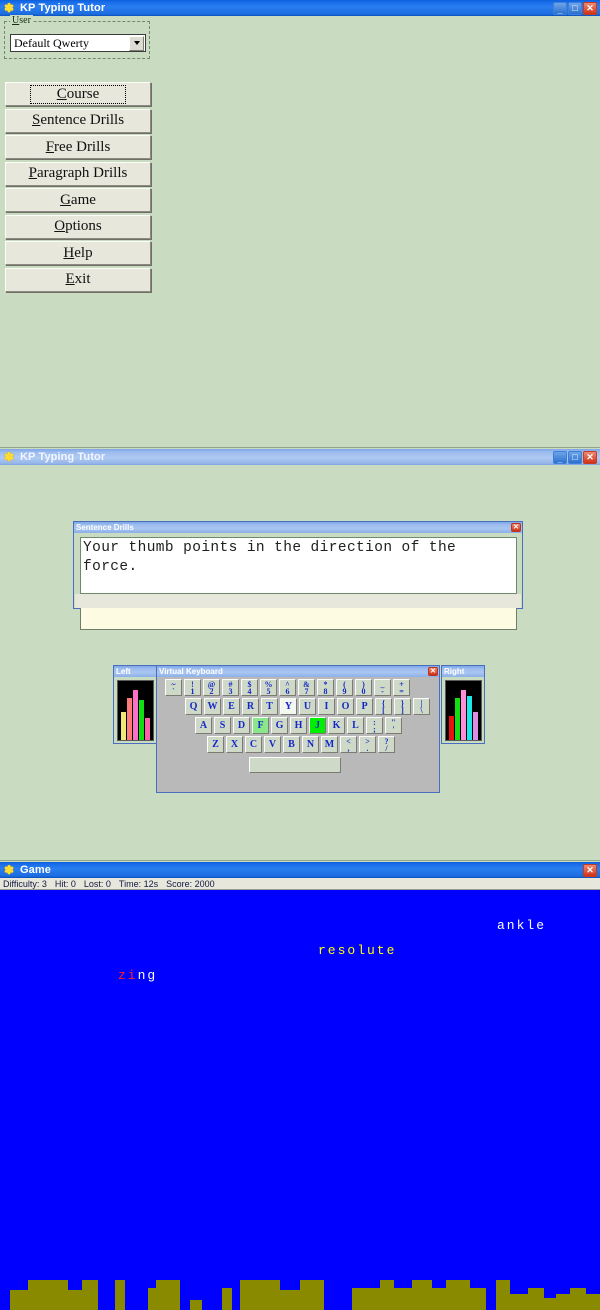 This screenshot has width=600, height=1310. Describe the element at coordinates (374, 725) in the screenshot. I see `key-x: :;` at that location.